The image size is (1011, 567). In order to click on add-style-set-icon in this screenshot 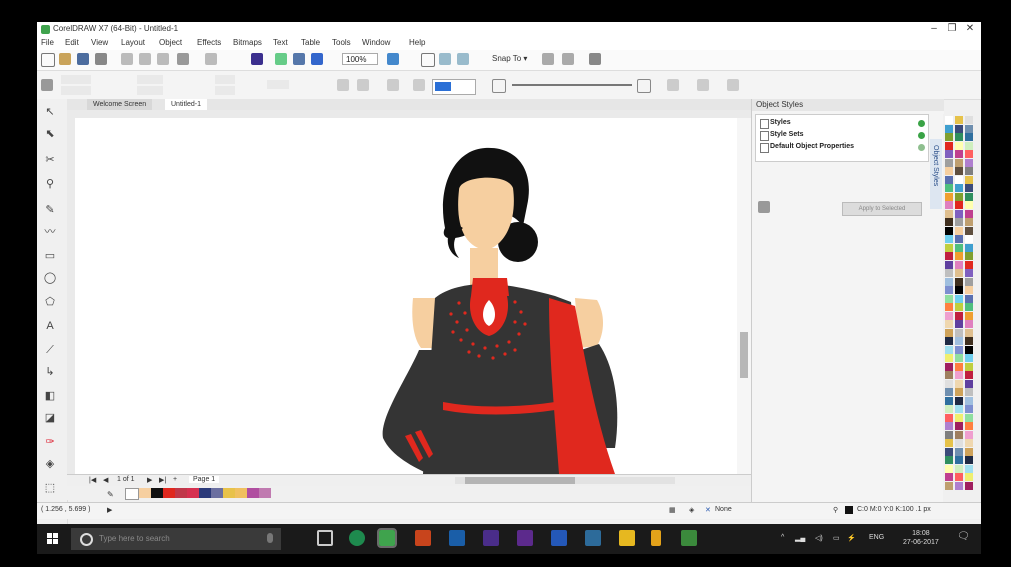, I will do `click(921, 135)`.